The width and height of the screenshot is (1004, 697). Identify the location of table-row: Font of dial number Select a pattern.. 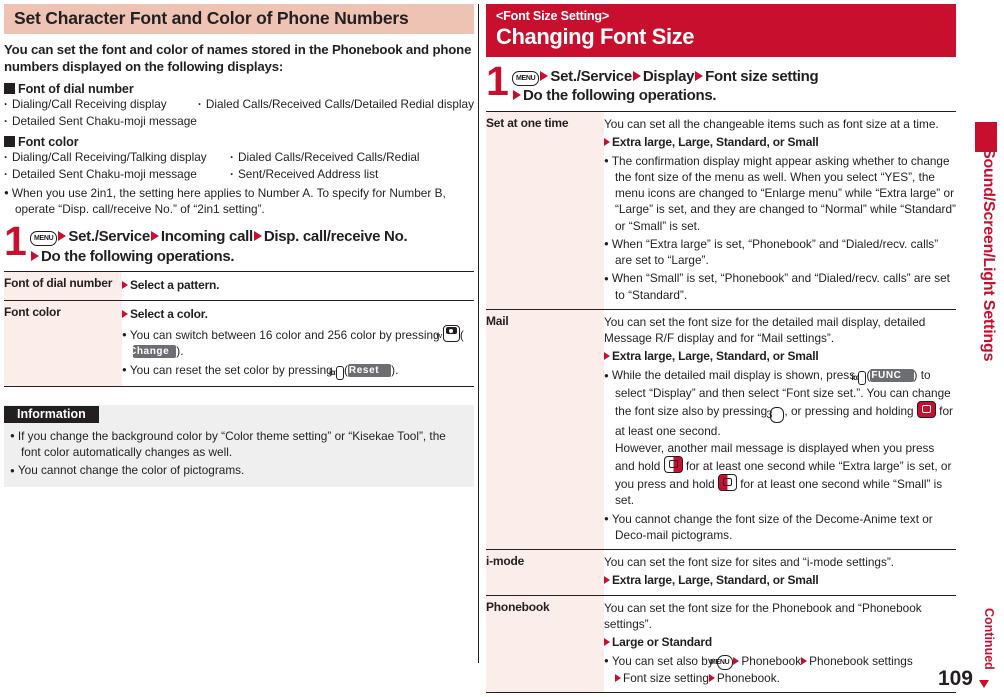
(239, 286).